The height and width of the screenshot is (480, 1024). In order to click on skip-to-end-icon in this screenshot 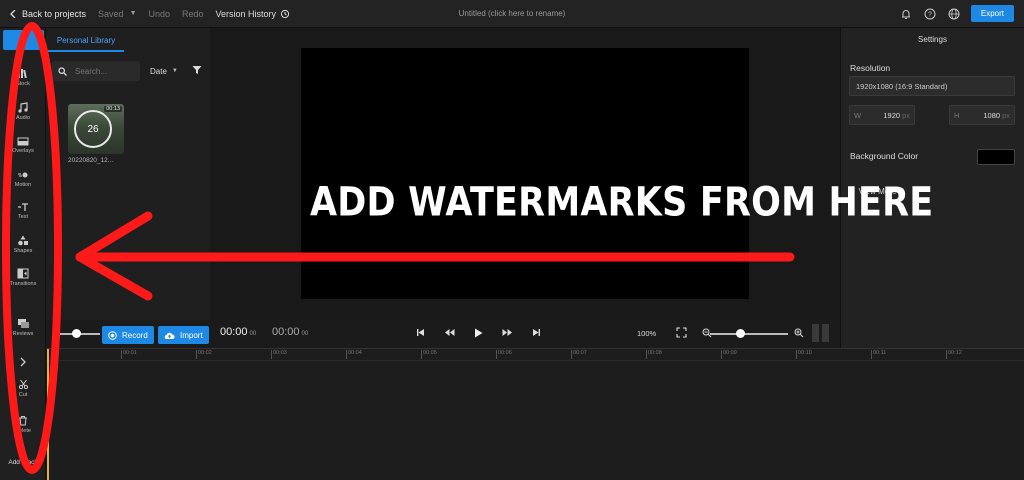, I will do `click(536, 333)`.